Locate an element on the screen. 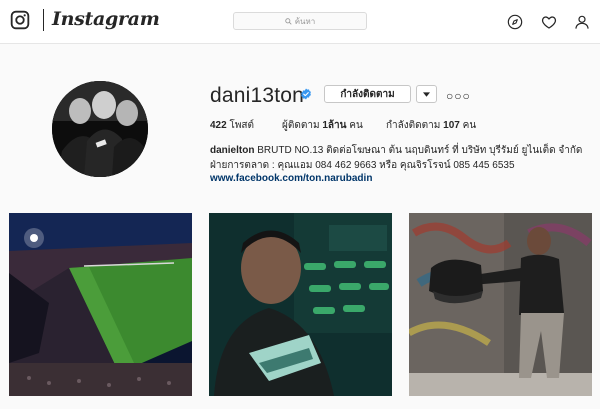 The height and width of the screenshot is (409, 600). following-stat: กำลังติดตาม 107 คน is located at coordinates (431, 125).